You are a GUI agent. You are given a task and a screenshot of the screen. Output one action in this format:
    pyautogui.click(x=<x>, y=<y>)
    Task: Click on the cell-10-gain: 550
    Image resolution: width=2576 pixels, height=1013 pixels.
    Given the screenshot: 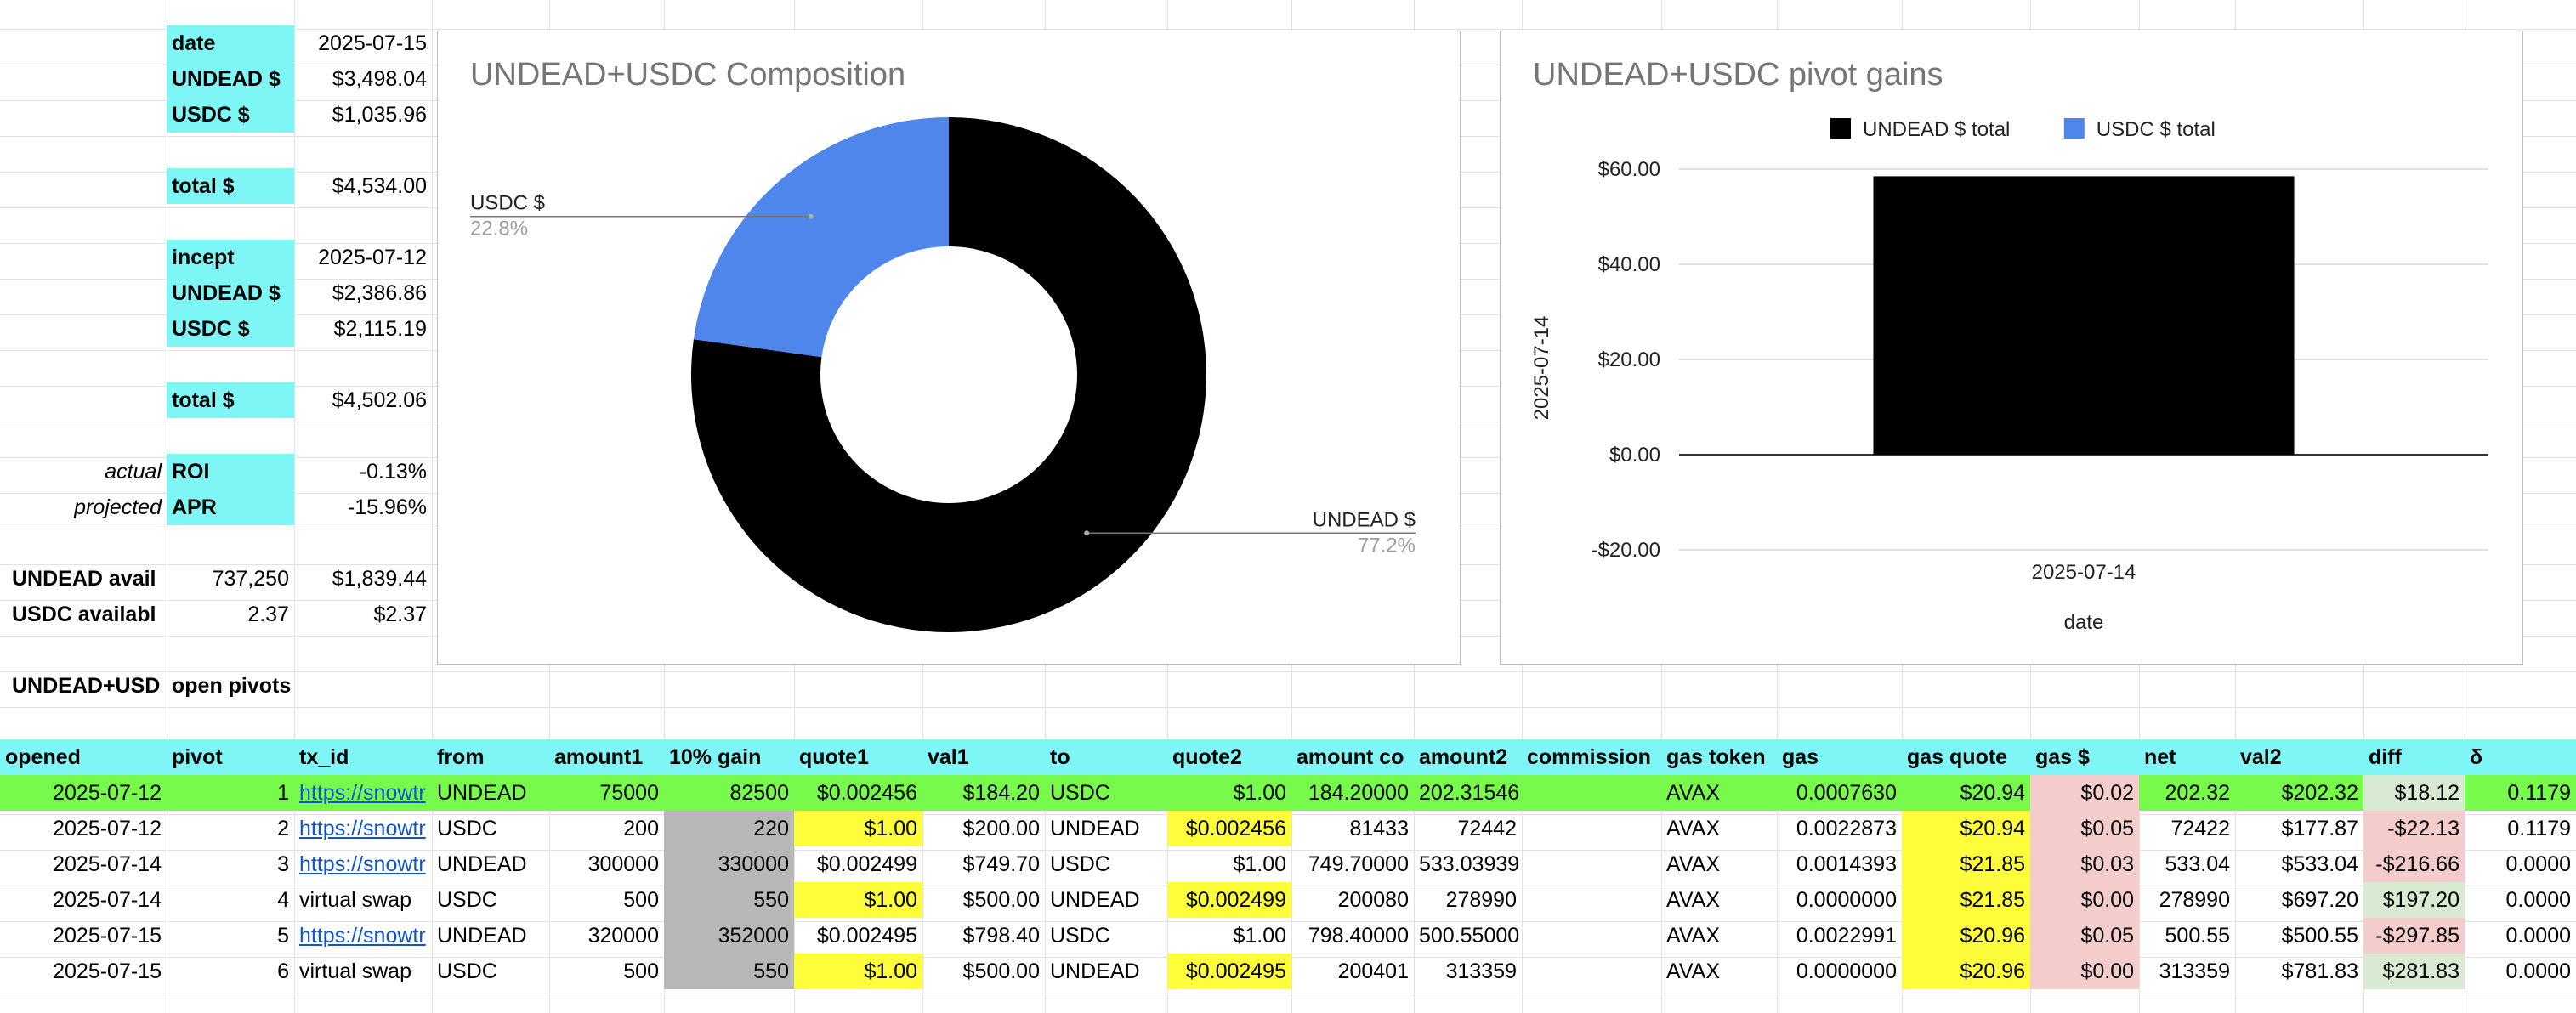 What is the action you would take?
    pyautogui.click(x=729, y=972)
    